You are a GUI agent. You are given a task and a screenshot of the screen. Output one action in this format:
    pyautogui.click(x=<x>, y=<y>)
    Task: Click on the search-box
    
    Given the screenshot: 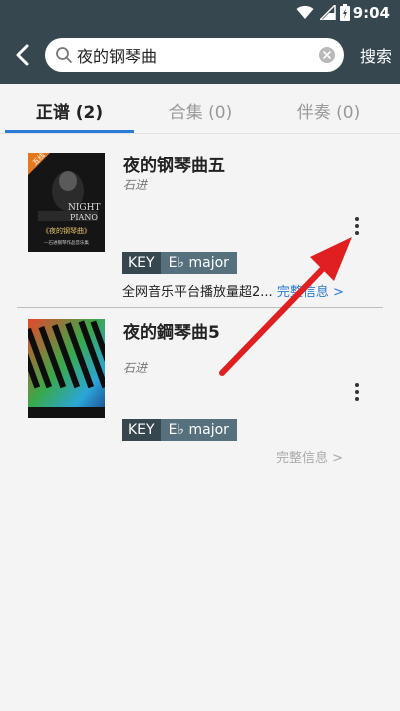 What is the action you would take?
    pyautogui.click(x=194, y=55)
    